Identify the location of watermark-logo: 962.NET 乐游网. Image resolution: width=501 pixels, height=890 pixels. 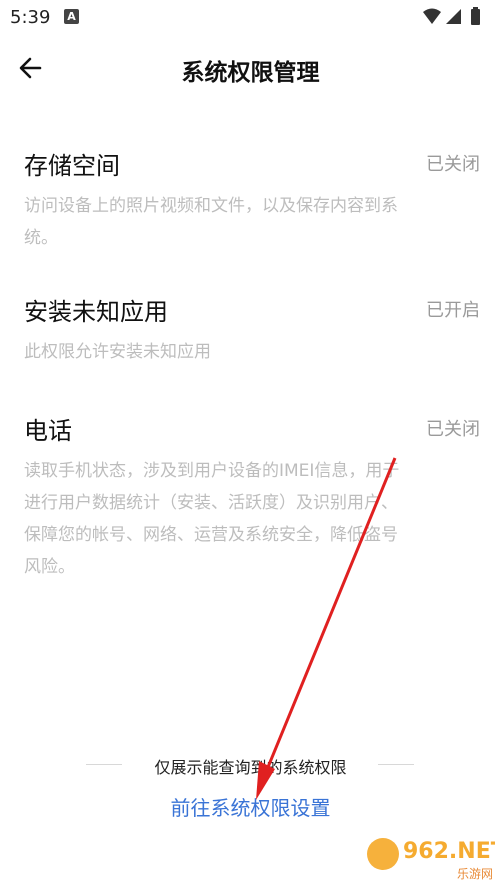
(433, 855).